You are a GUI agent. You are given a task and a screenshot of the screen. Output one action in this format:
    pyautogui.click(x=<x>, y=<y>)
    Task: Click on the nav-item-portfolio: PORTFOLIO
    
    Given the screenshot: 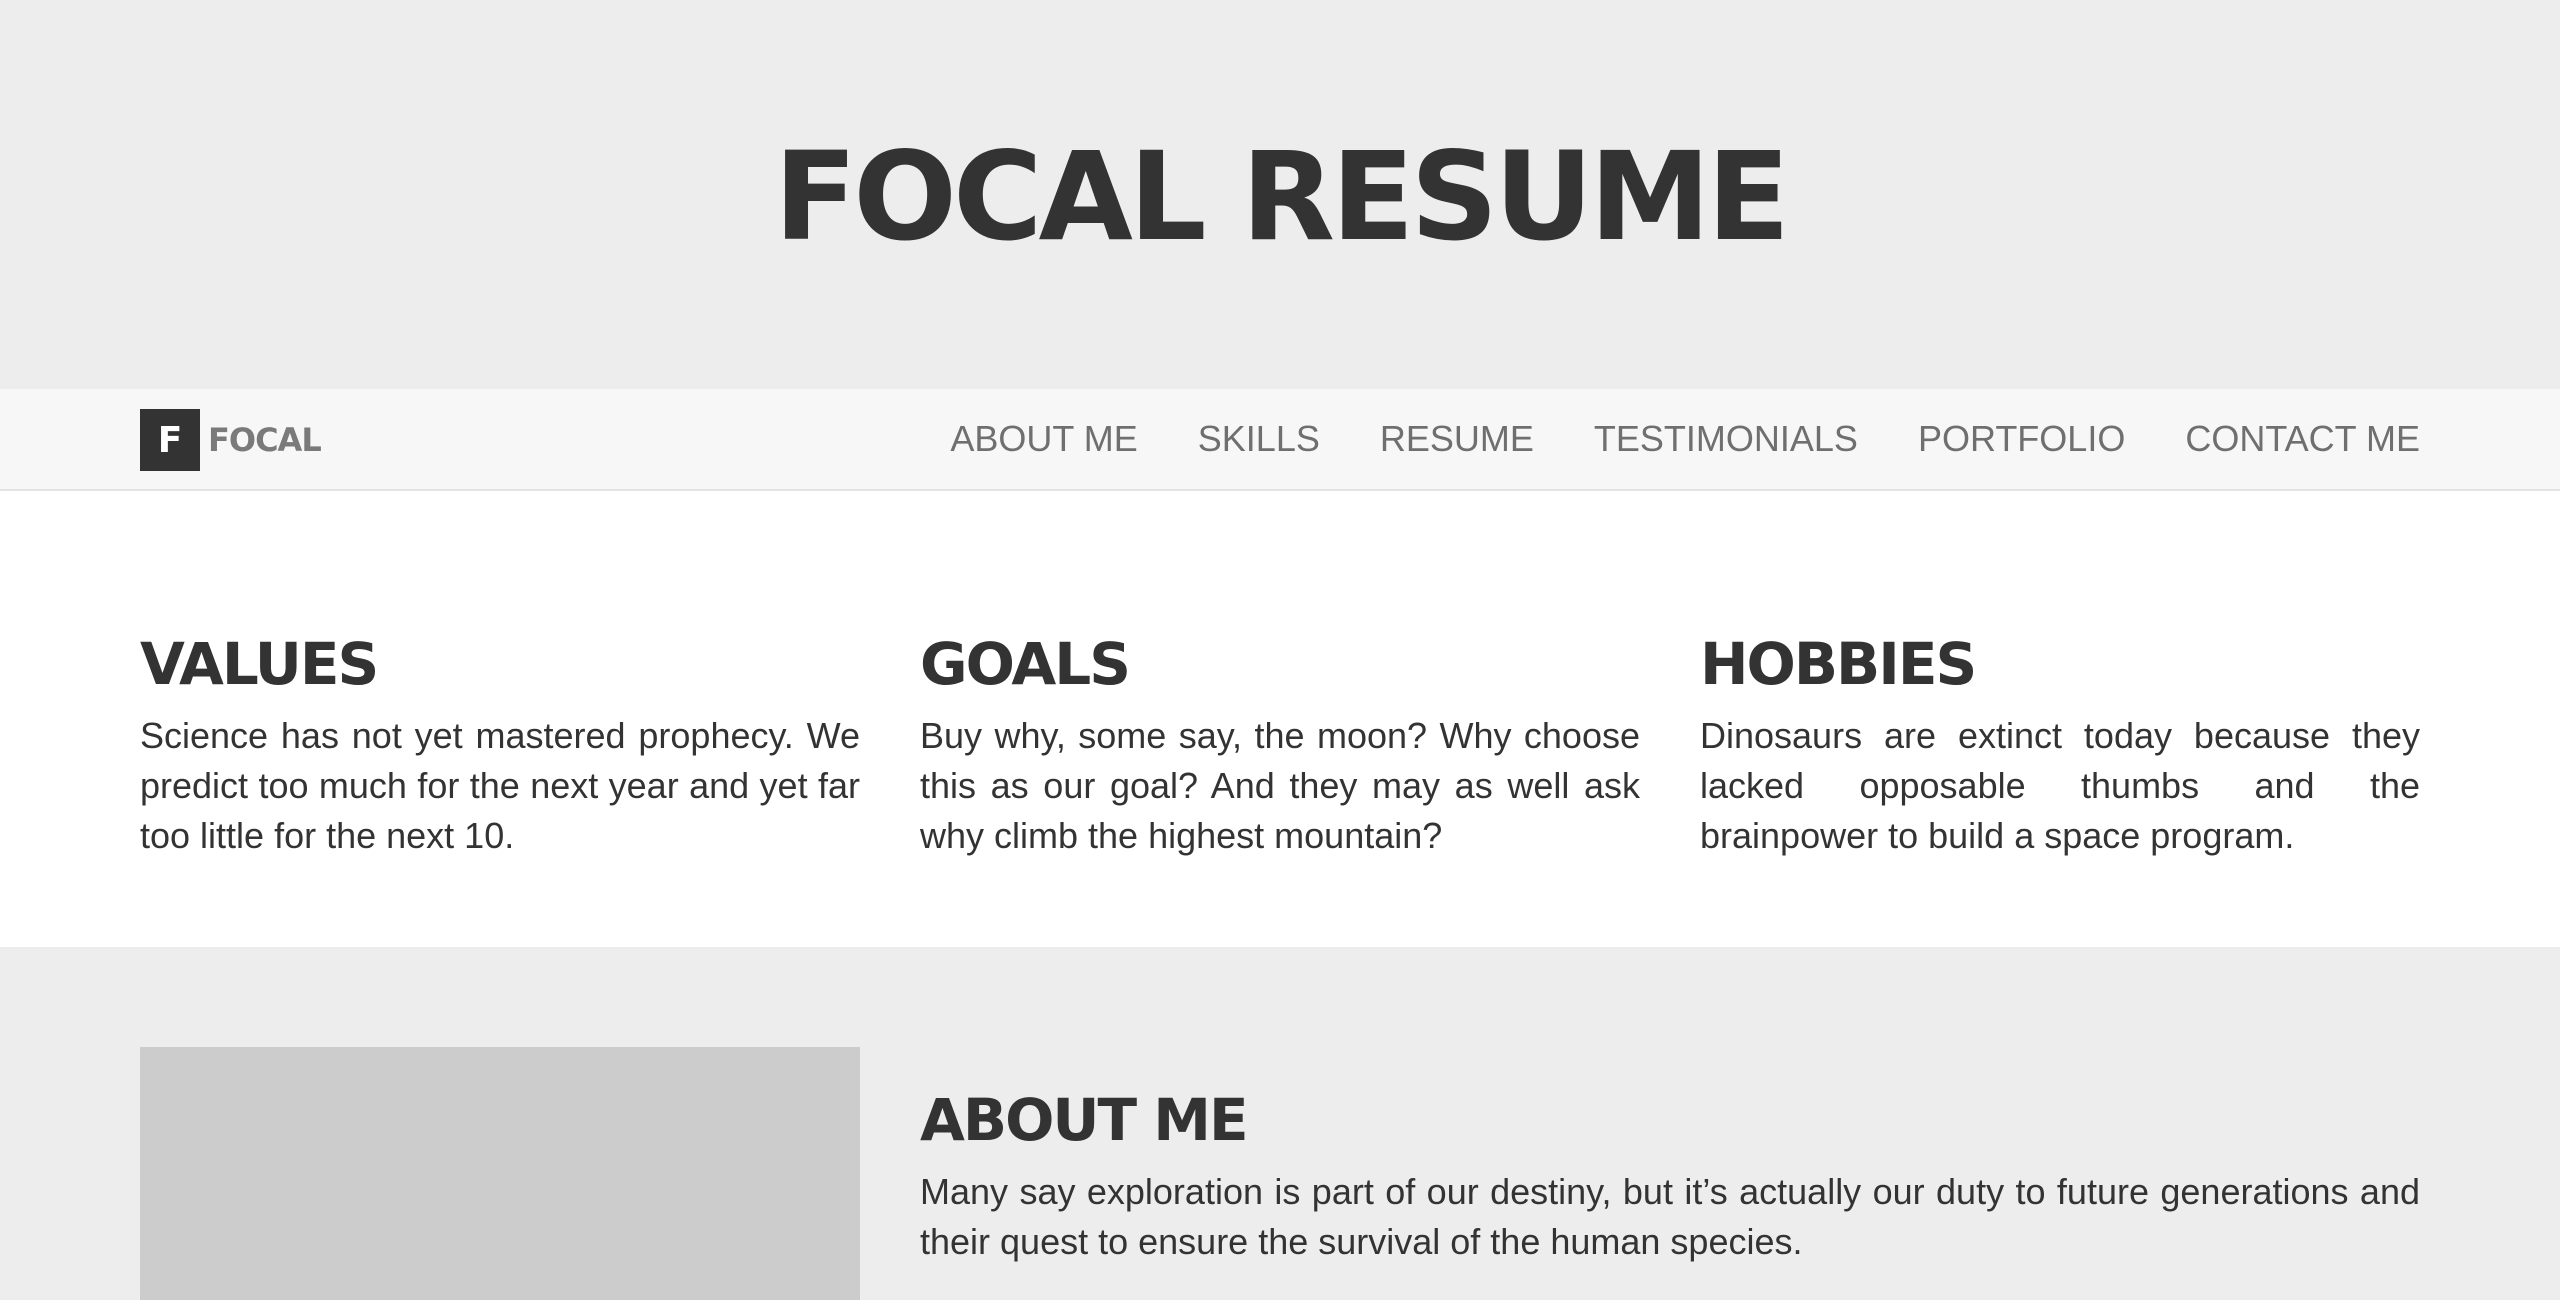 What is the action you would take?
    pyautogui.click(x=2021, y=439)
    